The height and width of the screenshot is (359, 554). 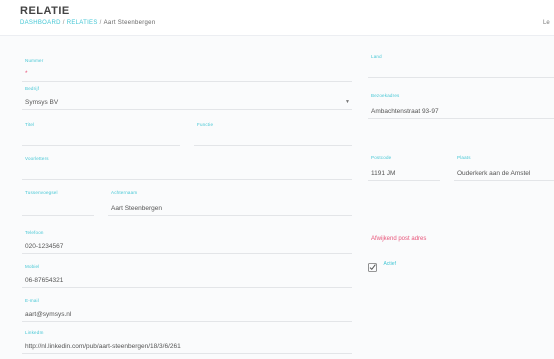 What do you see at coordinates (347, 102) in the screenshot?
I see `chevron-down-icon: ▼` at bounding box center [347, 102].